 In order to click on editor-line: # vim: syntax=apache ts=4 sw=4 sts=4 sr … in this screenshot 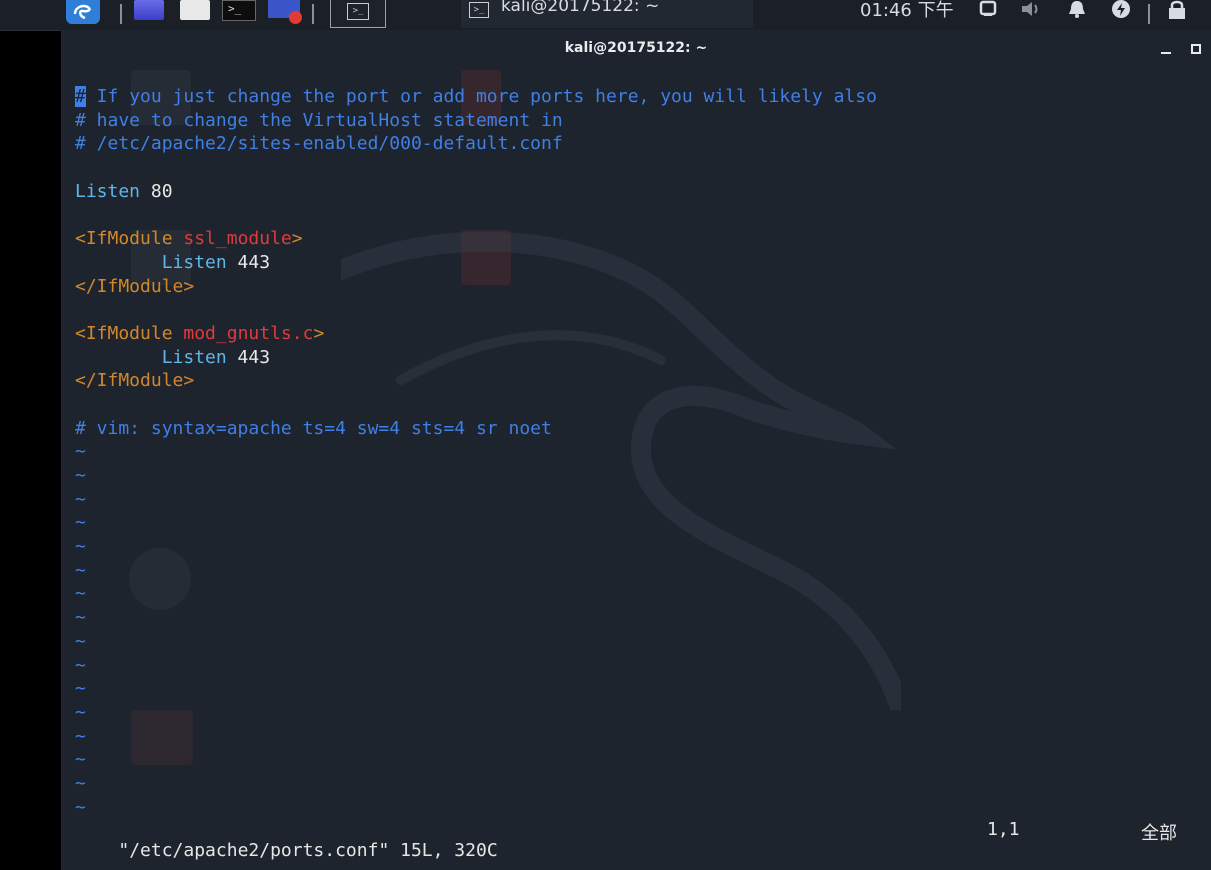, I will do `click(476, 429)`.